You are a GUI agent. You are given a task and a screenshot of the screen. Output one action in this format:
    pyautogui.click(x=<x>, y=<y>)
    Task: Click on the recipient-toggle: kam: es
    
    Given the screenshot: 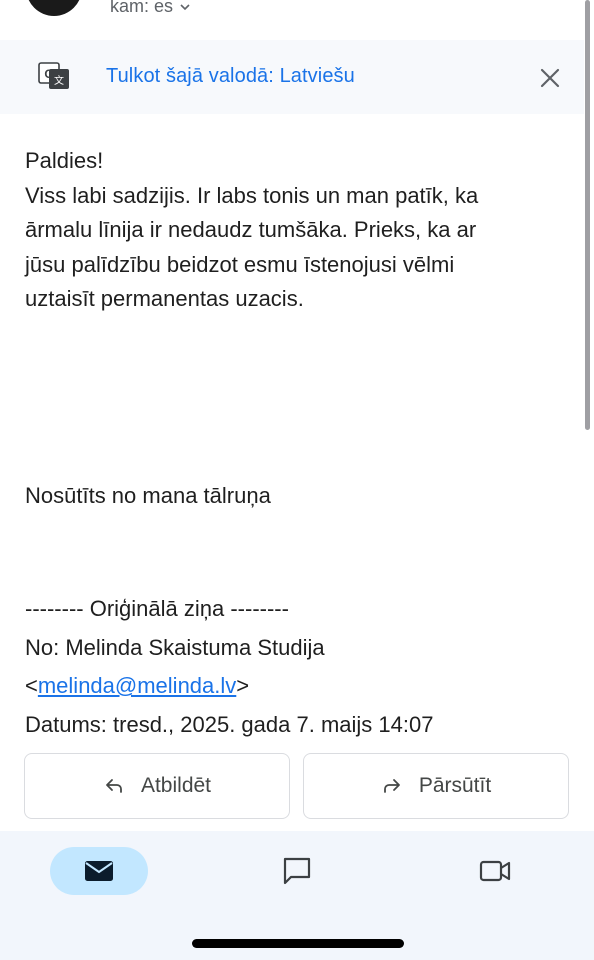 What is the action you would take?
    pyautogui.click(x=150, y=8)
    